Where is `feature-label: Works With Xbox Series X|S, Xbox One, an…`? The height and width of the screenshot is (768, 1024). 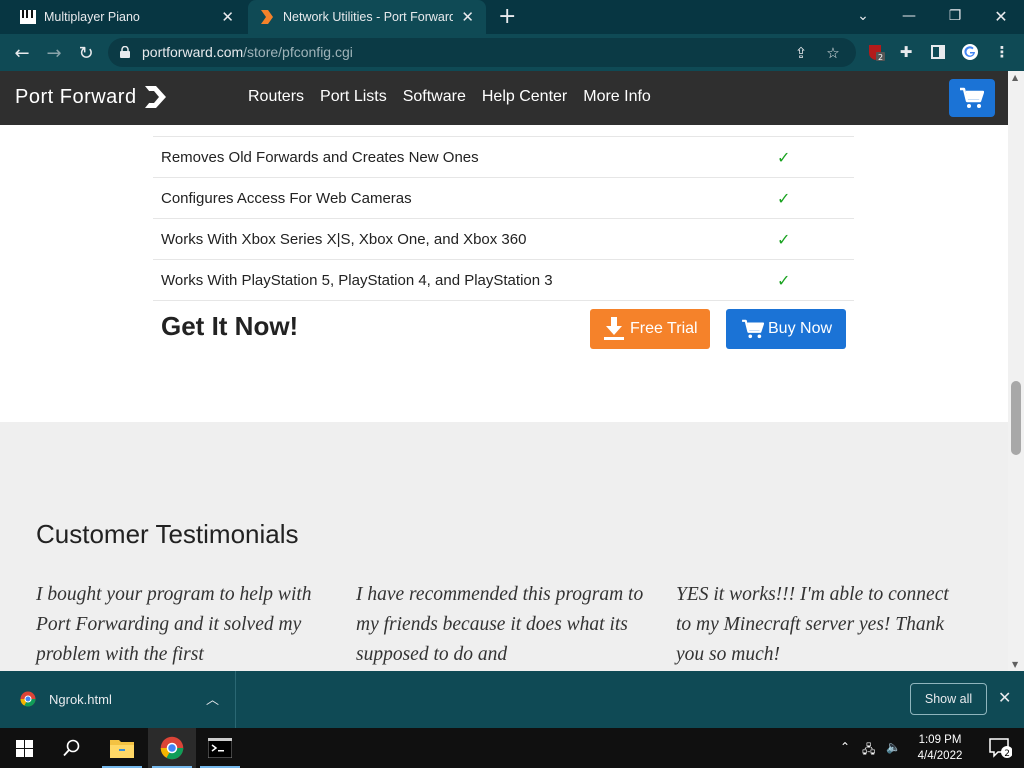
feature-label: Works With Xbox Series X|S, Xbox One, an… is located at coordinates (344, 239).